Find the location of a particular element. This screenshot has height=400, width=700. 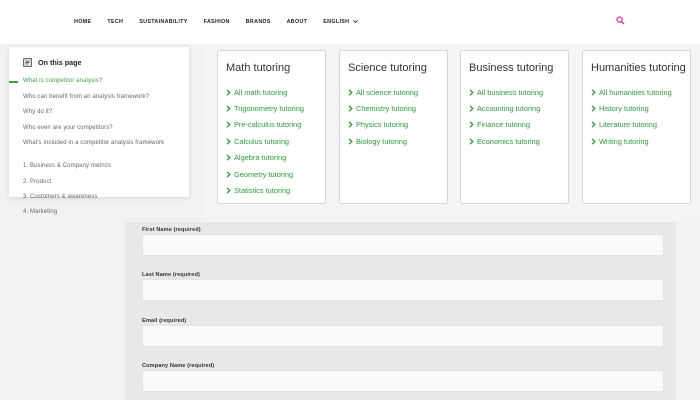

toc-item-marketing: 4. Marketing is located at coordinates (40, 212).